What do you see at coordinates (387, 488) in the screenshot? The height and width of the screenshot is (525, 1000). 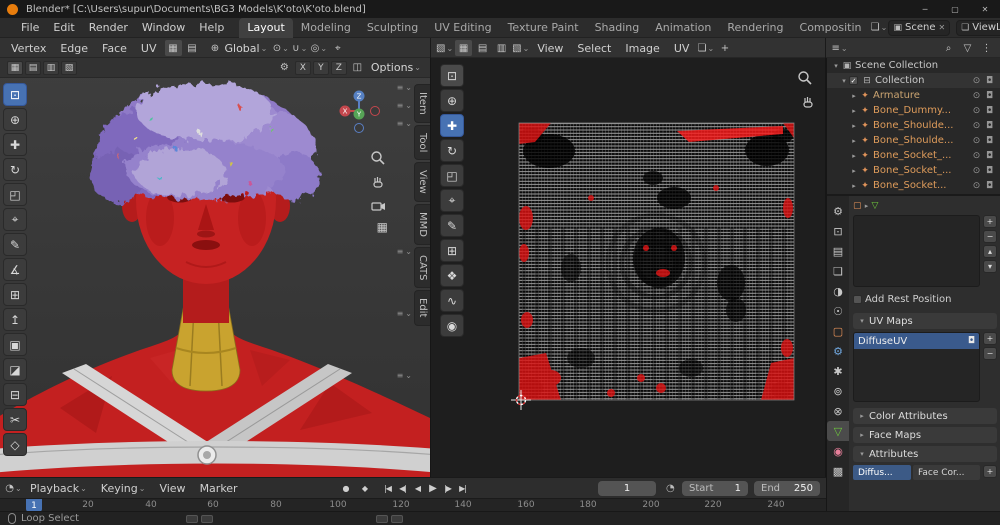 I see `jump-to-start-button: |◀` at bounding box center [387, 488].